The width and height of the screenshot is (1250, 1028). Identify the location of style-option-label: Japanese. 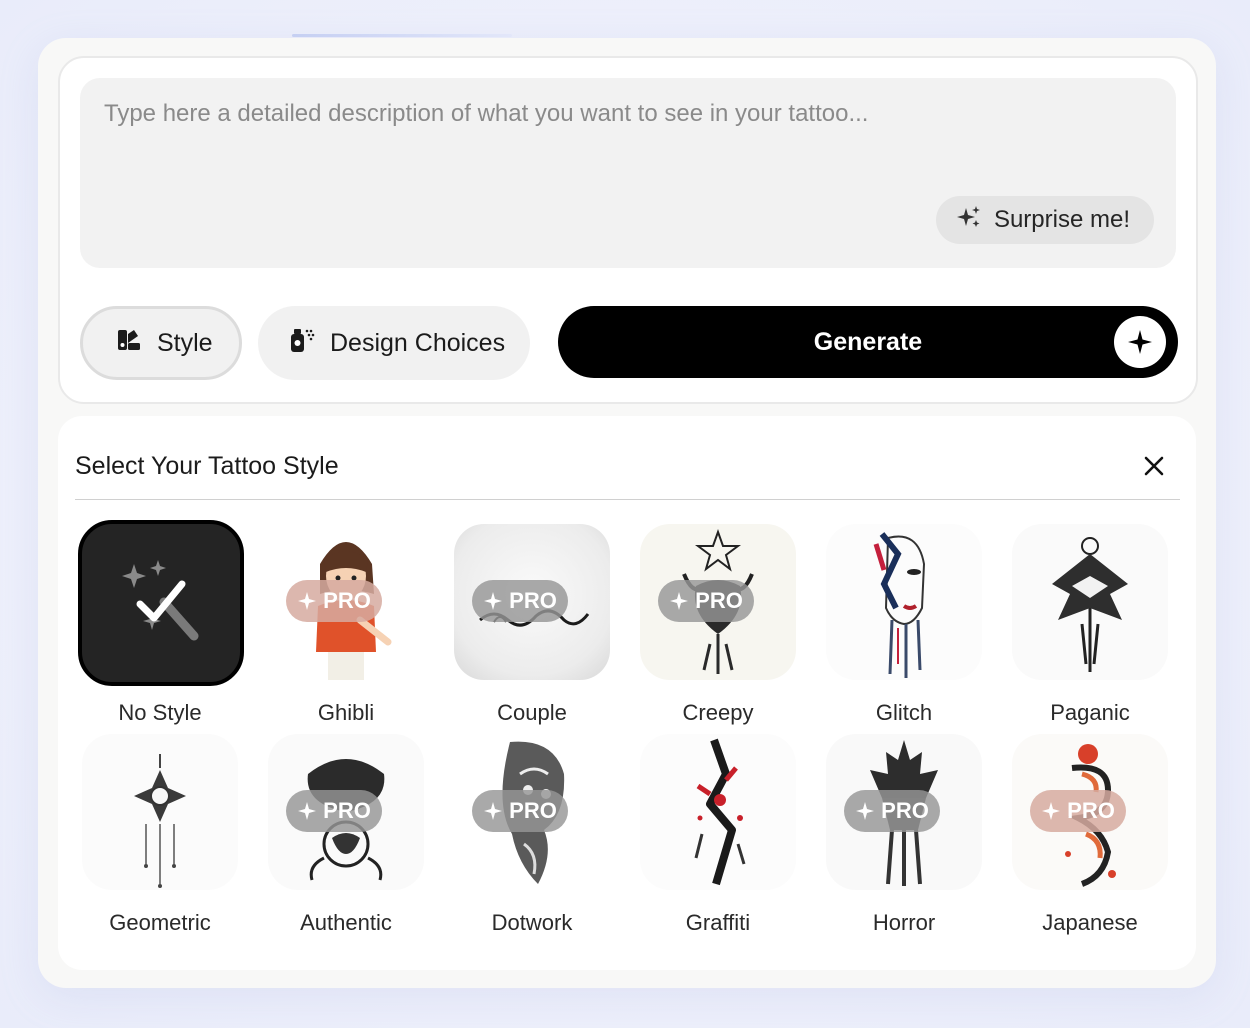
(1090, 922).